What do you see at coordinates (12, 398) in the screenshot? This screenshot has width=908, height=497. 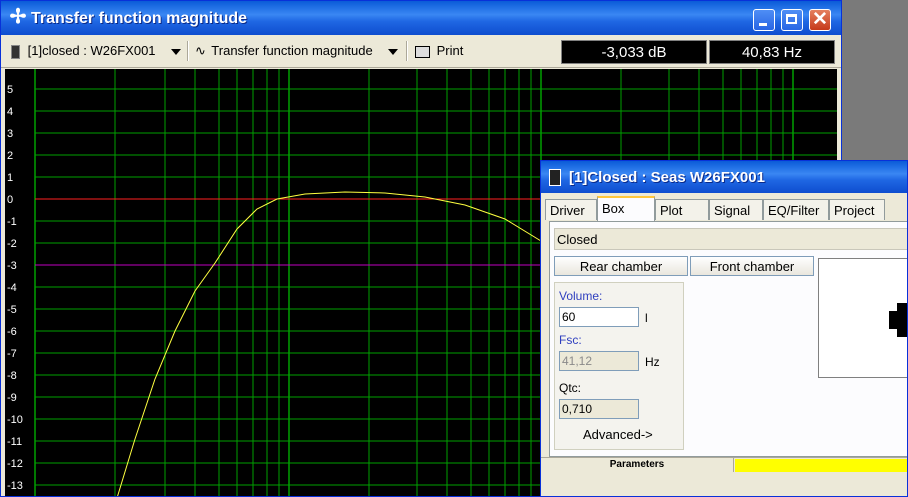 I see `y-tick-label: -9` at bounding box center [12, 398].